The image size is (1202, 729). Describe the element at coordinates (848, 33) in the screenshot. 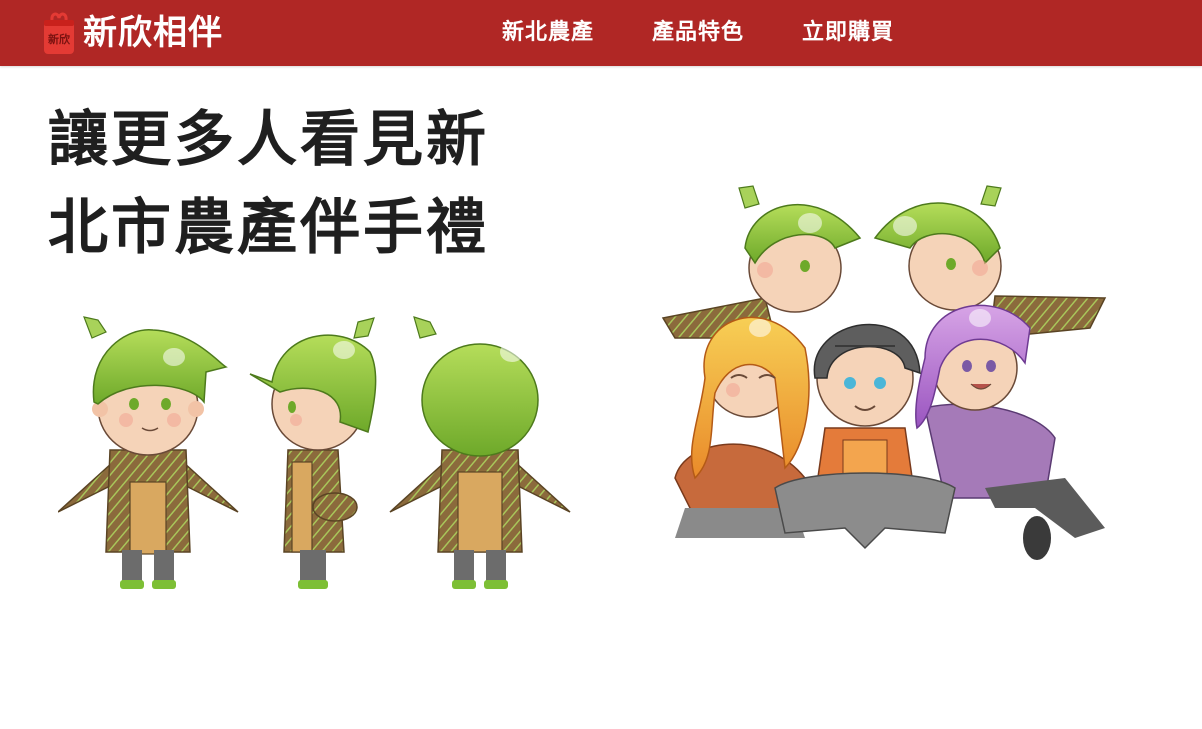

I see `nav-link-buy-now: 立即購買` at that location.